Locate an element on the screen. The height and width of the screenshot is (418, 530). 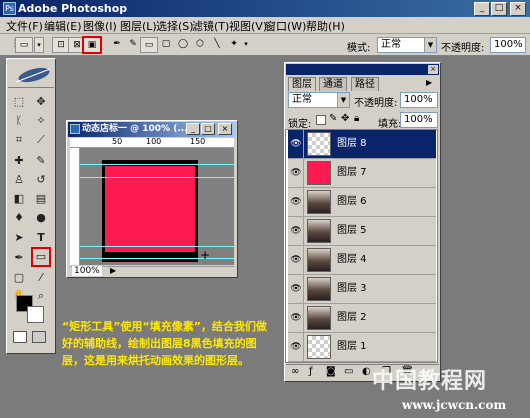
shape-dropdown-icon: ▾ is located at coordinates (246, 45).